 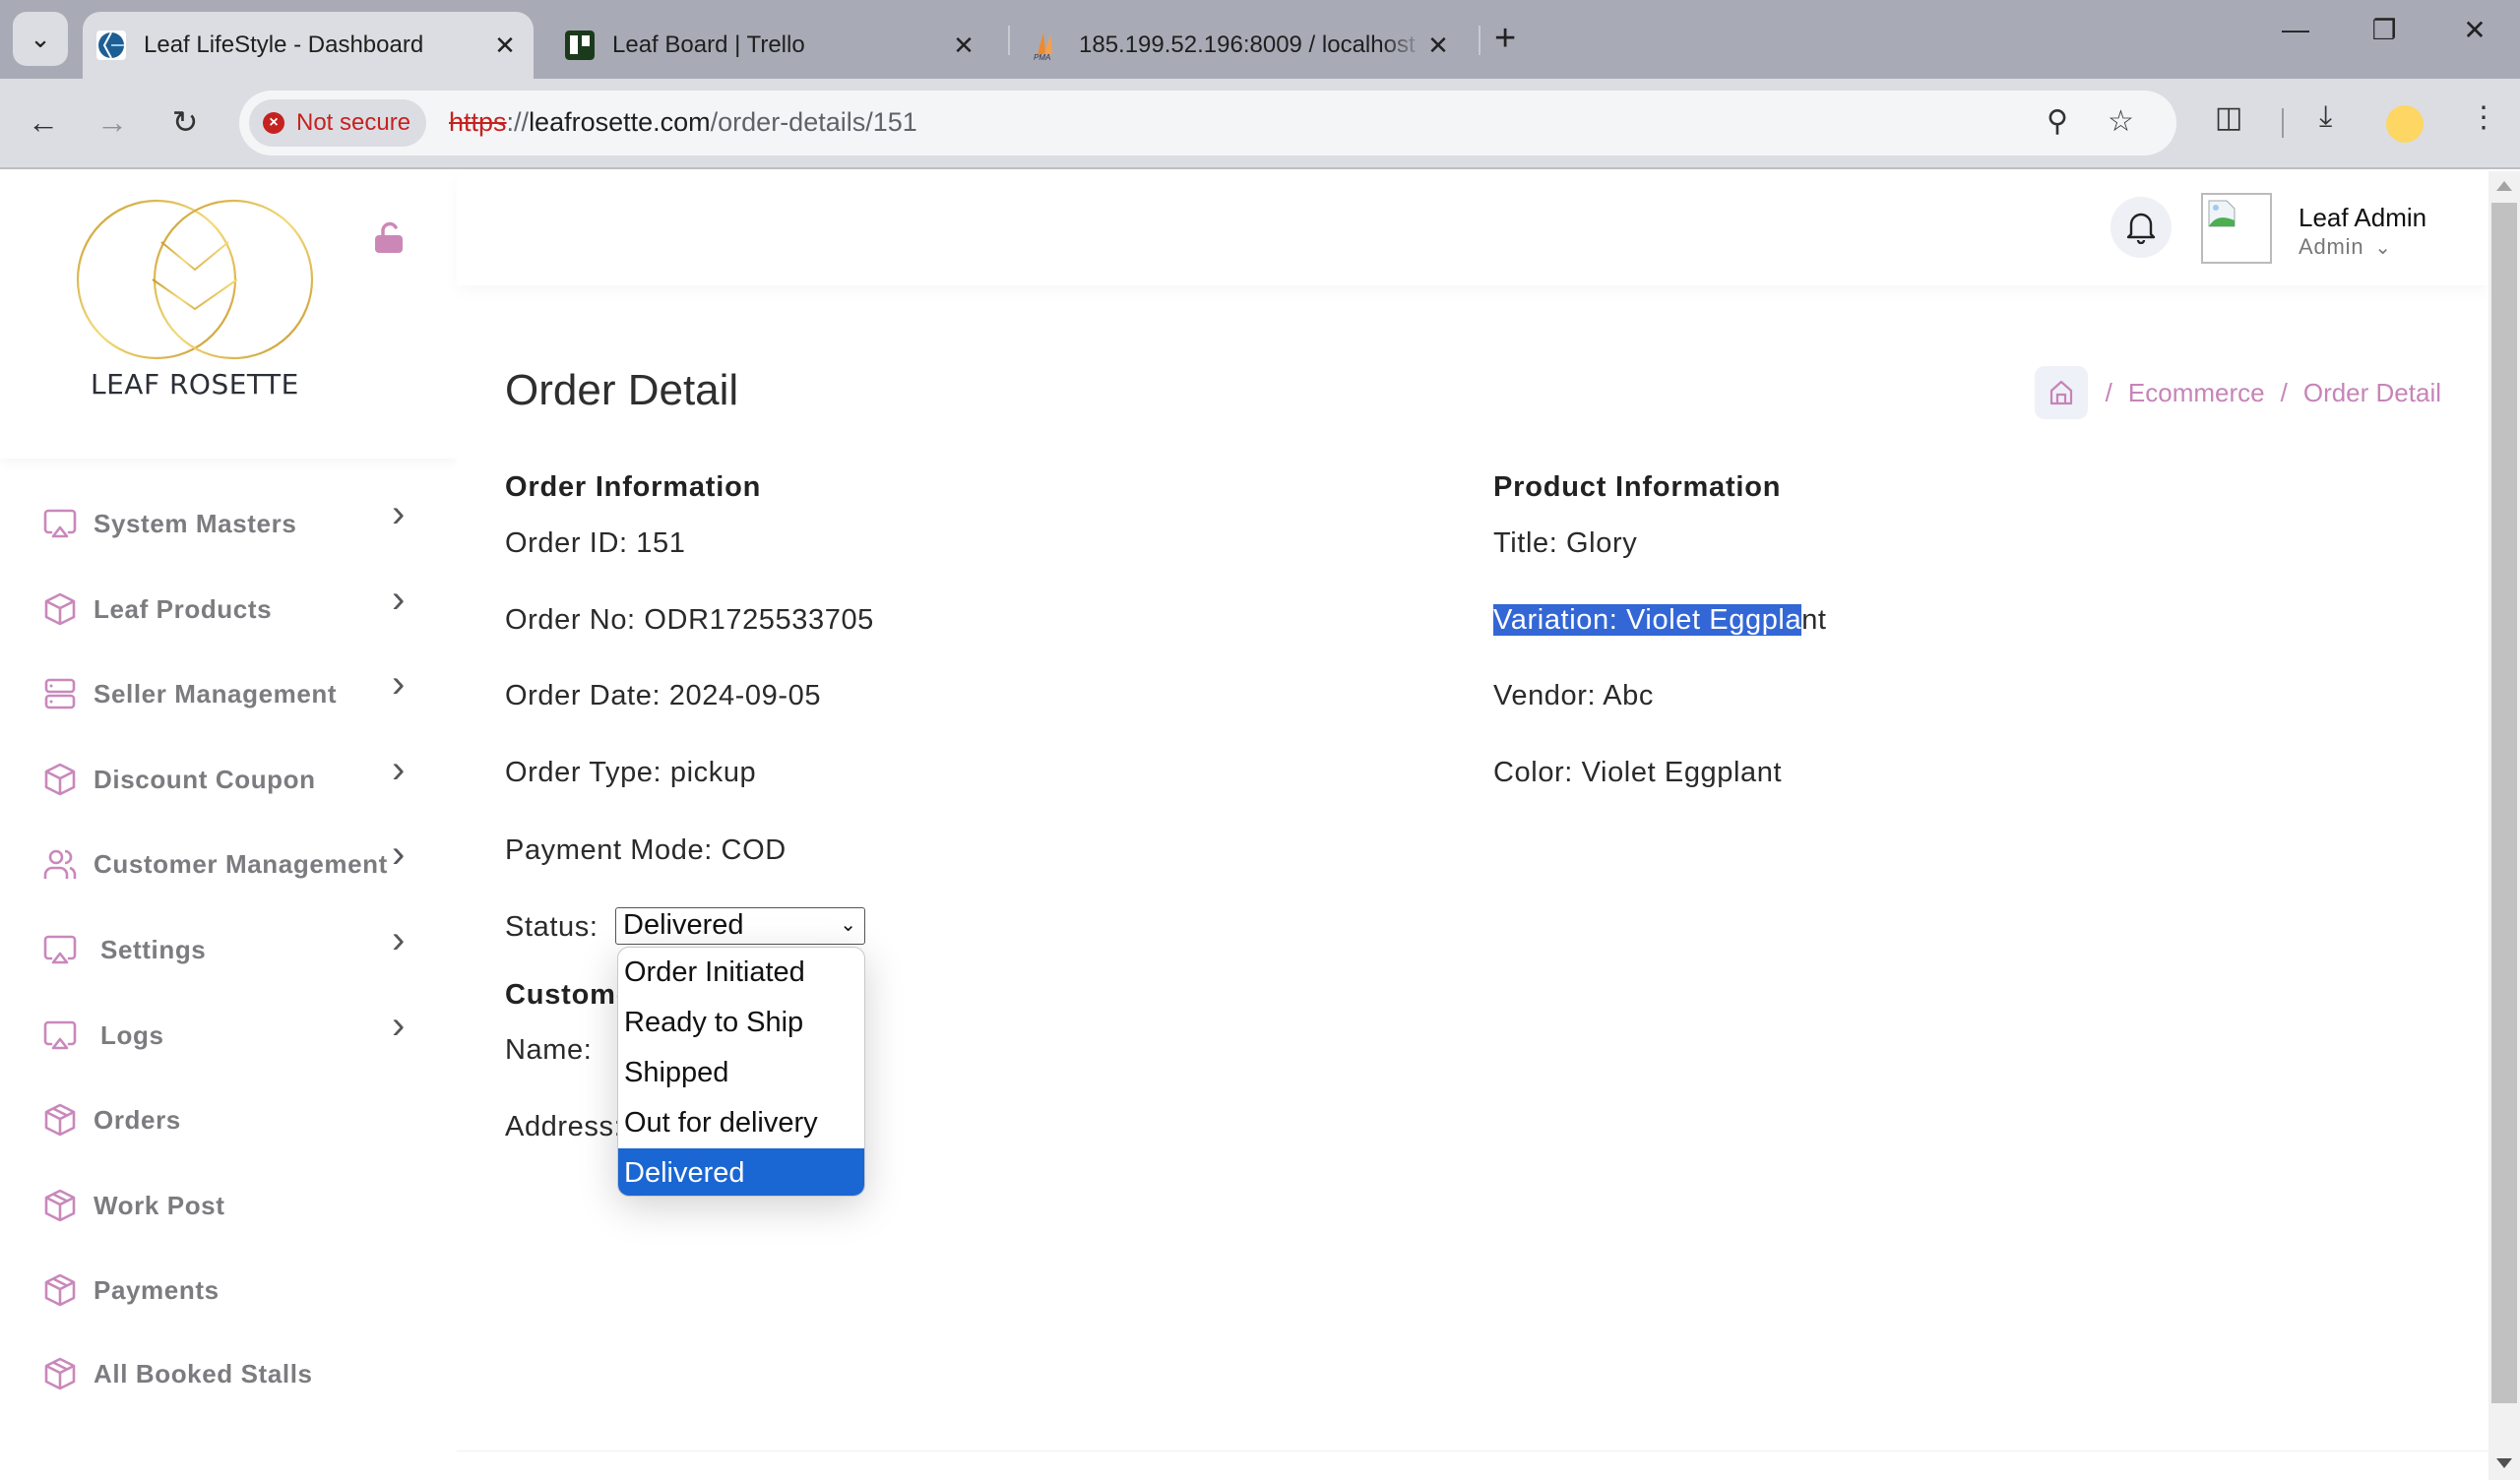 I want to click on tab-leaf-lifestyle: Leaf LifeStyle - Dashboard ✕, so click(x=308, y=45).